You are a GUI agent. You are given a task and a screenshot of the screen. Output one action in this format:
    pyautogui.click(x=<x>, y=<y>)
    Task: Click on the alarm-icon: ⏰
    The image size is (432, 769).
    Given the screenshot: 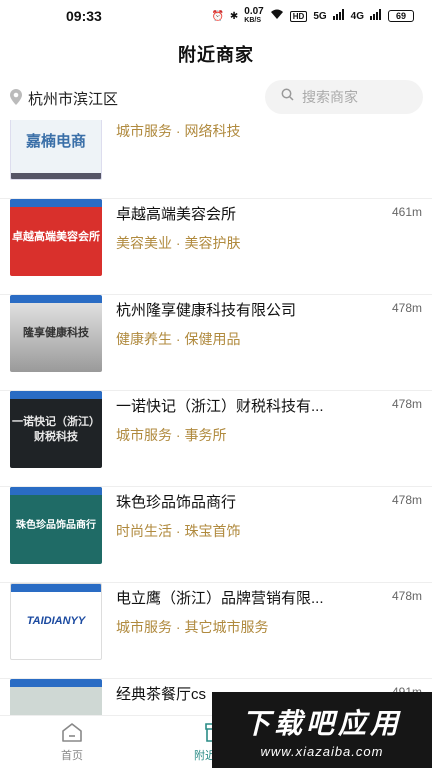 What is the action you would take?
    pyautogui.click(x=217, y=16)
    